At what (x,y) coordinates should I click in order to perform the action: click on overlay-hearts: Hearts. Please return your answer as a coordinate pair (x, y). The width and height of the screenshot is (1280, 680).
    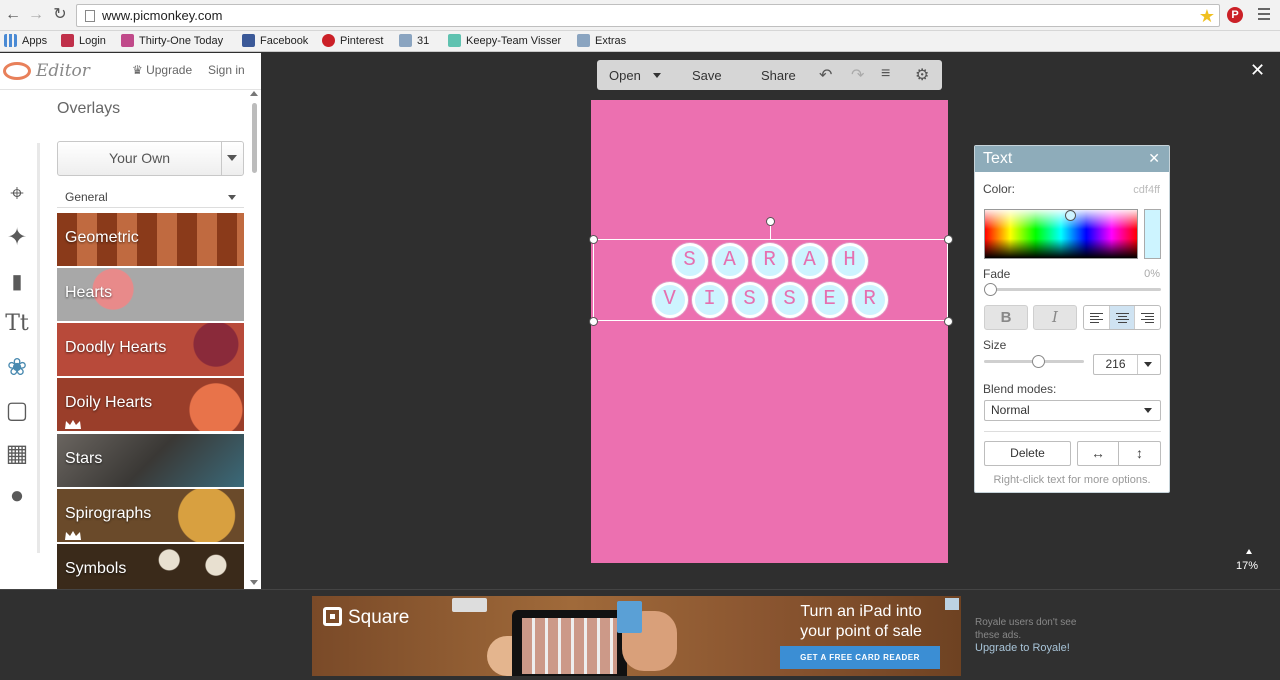
    Looking at the image, I should click on (150, 294).